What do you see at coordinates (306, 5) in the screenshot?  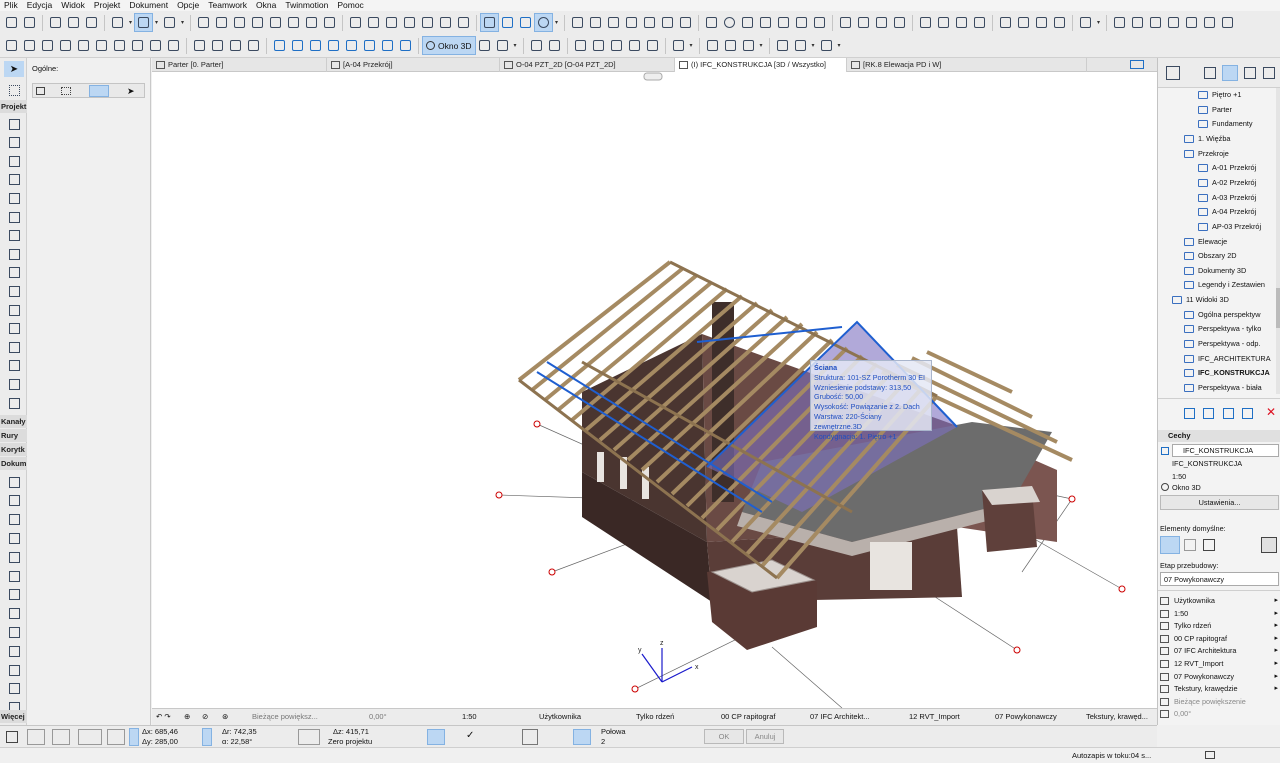 I see `menu-item: Twinmotion` at bounding box center [306, 5].